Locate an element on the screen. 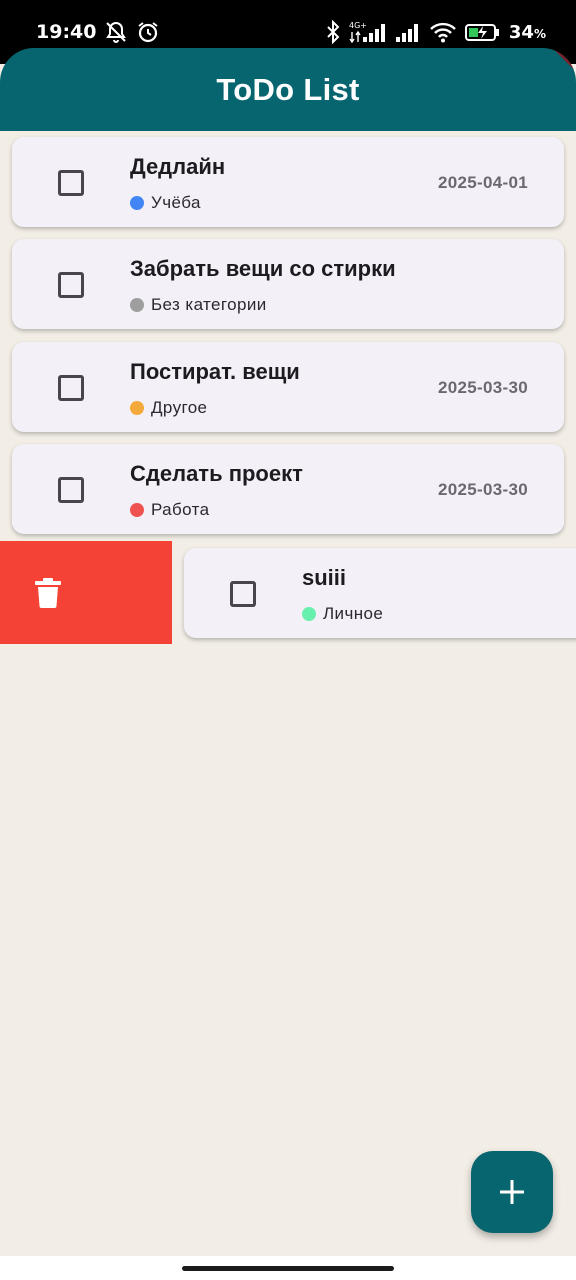 This screenshot has width=576, height=1280. plus-icon is located at coordinates (512, 1192).